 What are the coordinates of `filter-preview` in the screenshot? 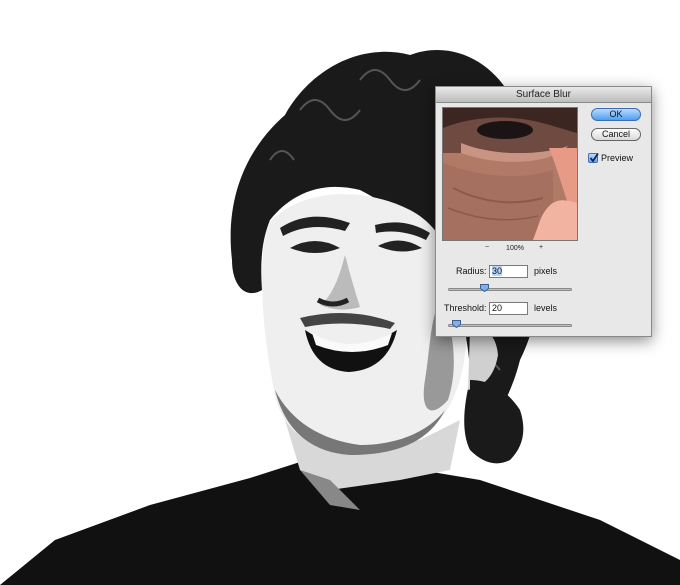 It's located at (510, 174).